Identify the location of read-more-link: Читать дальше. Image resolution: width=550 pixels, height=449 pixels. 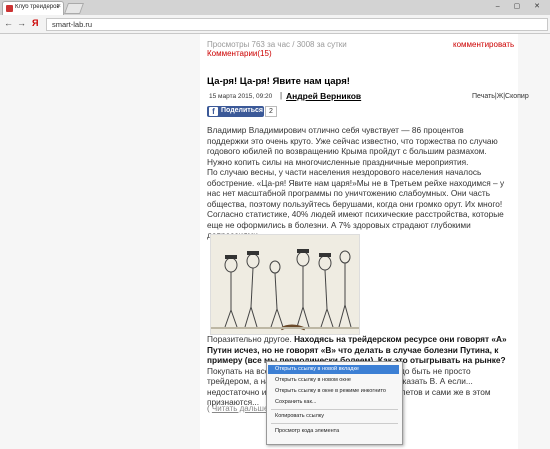
(240, 408).